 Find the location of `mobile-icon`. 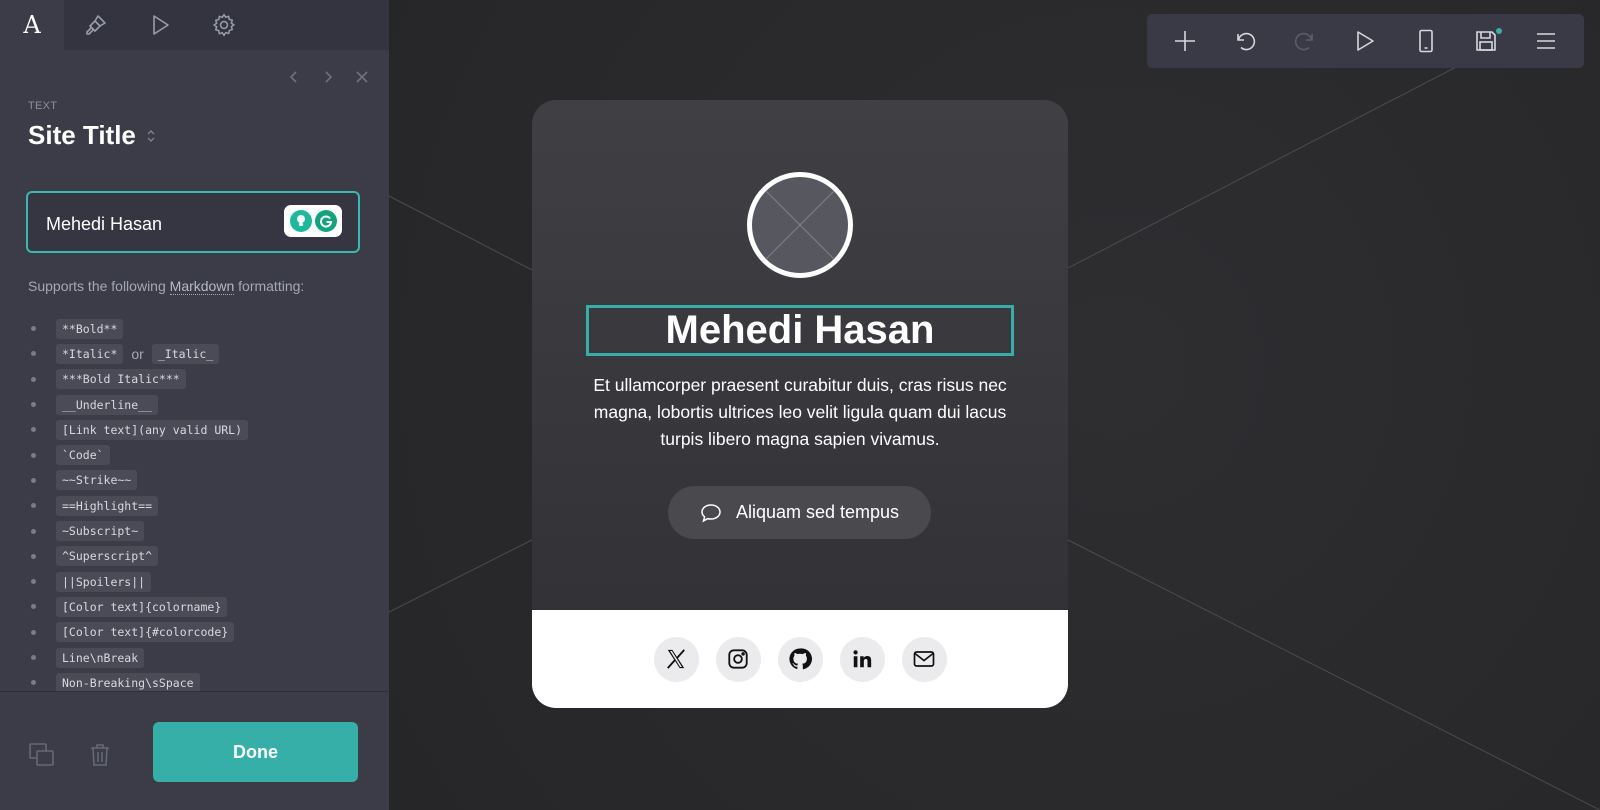

mobile-icon is located at coordinates (1425, 41).